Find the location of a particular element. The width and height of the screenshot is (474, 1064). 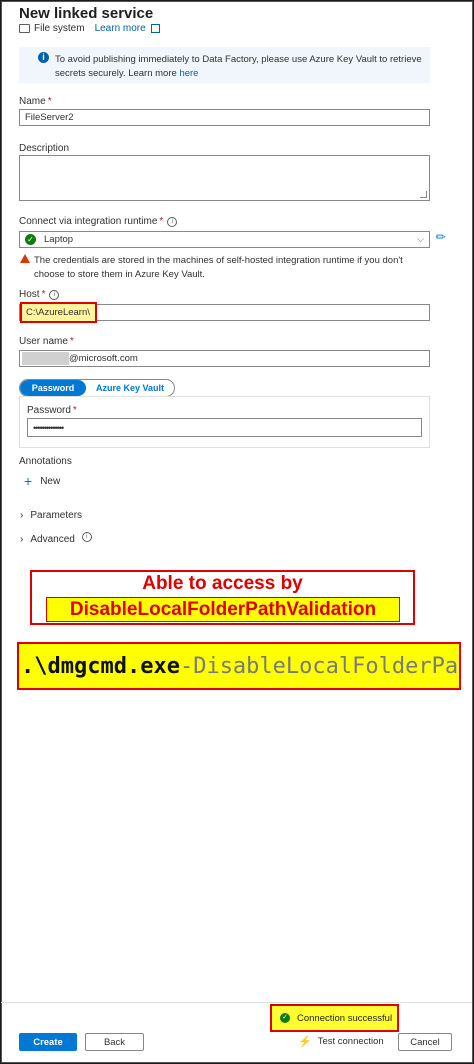

new-annotation-button: + New is located at coordinates (42, 481).